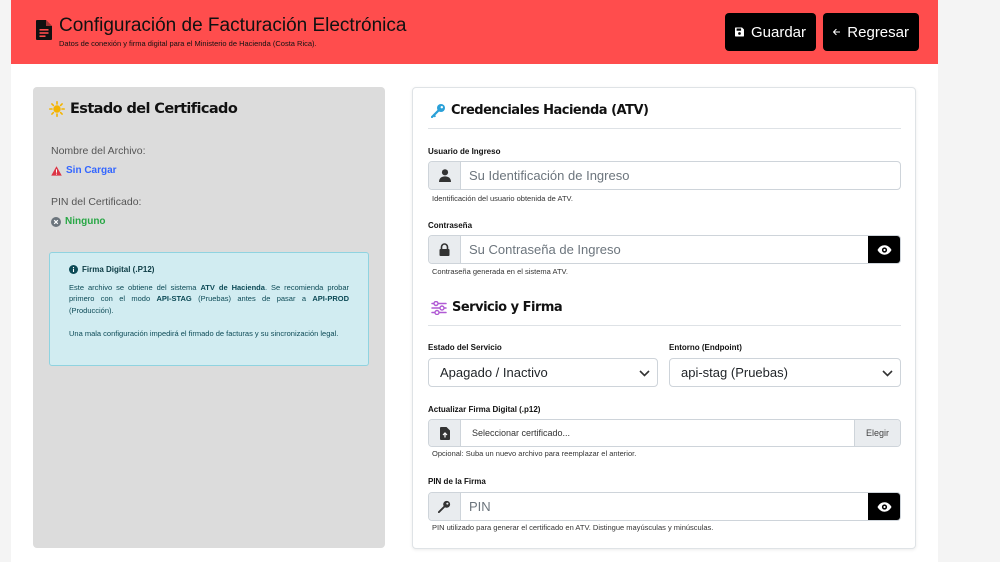  I want to click on user-addon, so click(445, 175).